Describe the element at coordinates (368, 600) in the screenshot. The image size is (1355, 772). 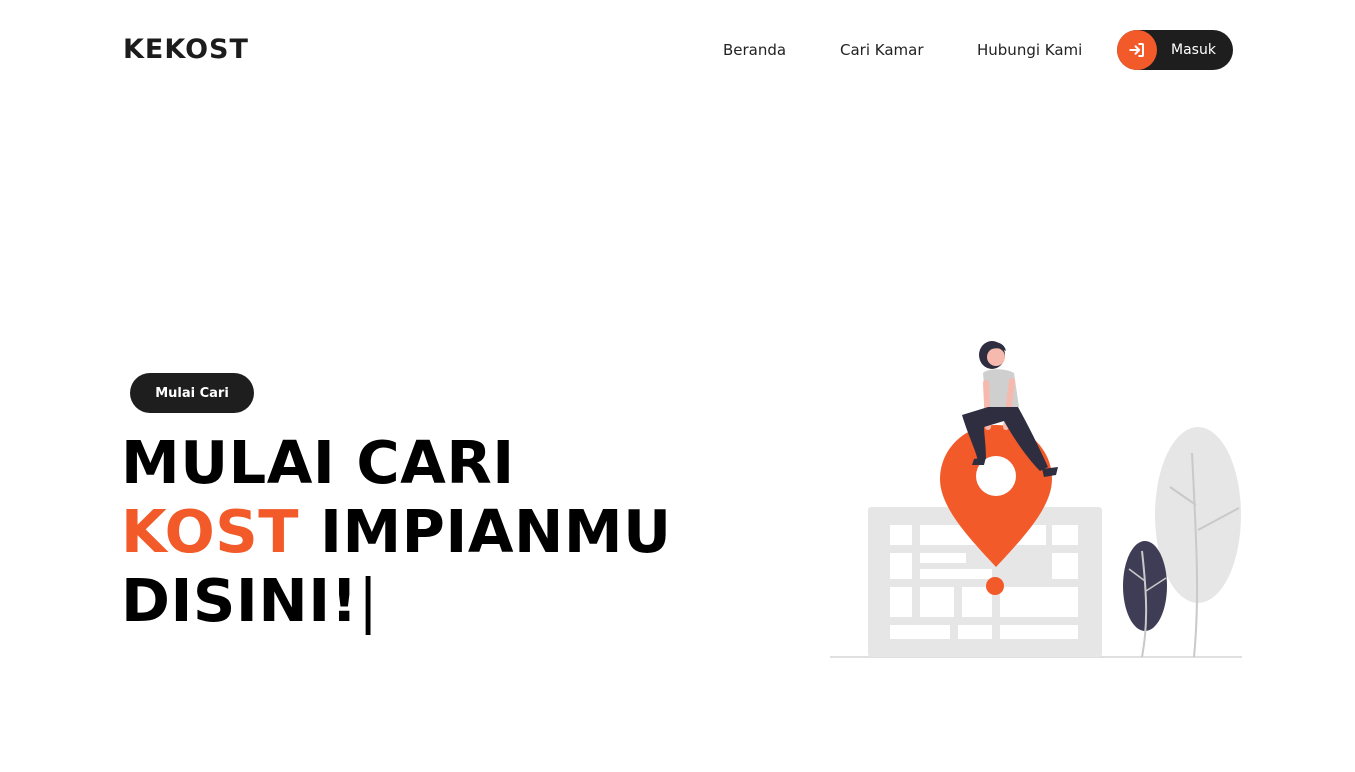
I see `typing-cursor: |` at that location.